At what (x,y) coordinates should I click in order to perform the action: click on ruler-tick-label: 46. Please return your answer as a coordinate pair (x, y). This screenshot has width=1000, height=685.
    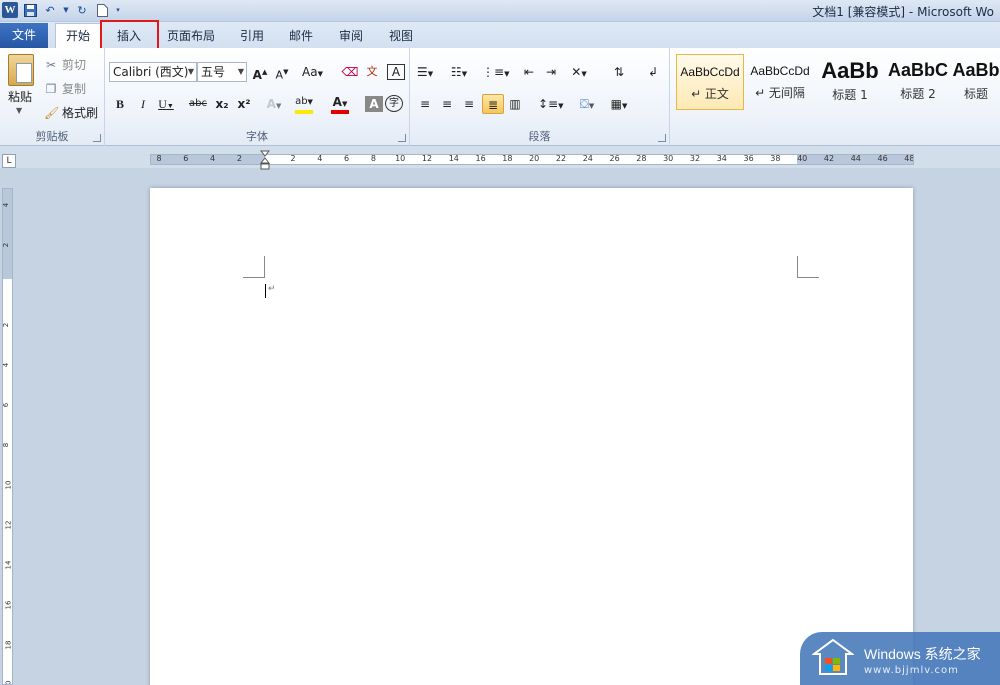
    Looking at the image, I should click on (882, 158).